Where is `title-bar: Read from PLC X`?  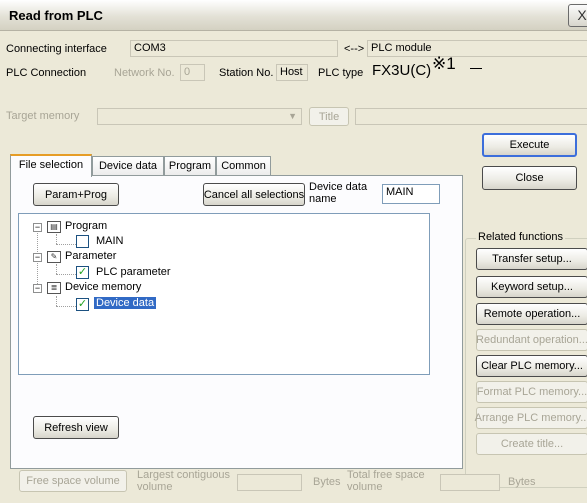
title-bar: Read from PLC X is located at coordinates (293, 15).